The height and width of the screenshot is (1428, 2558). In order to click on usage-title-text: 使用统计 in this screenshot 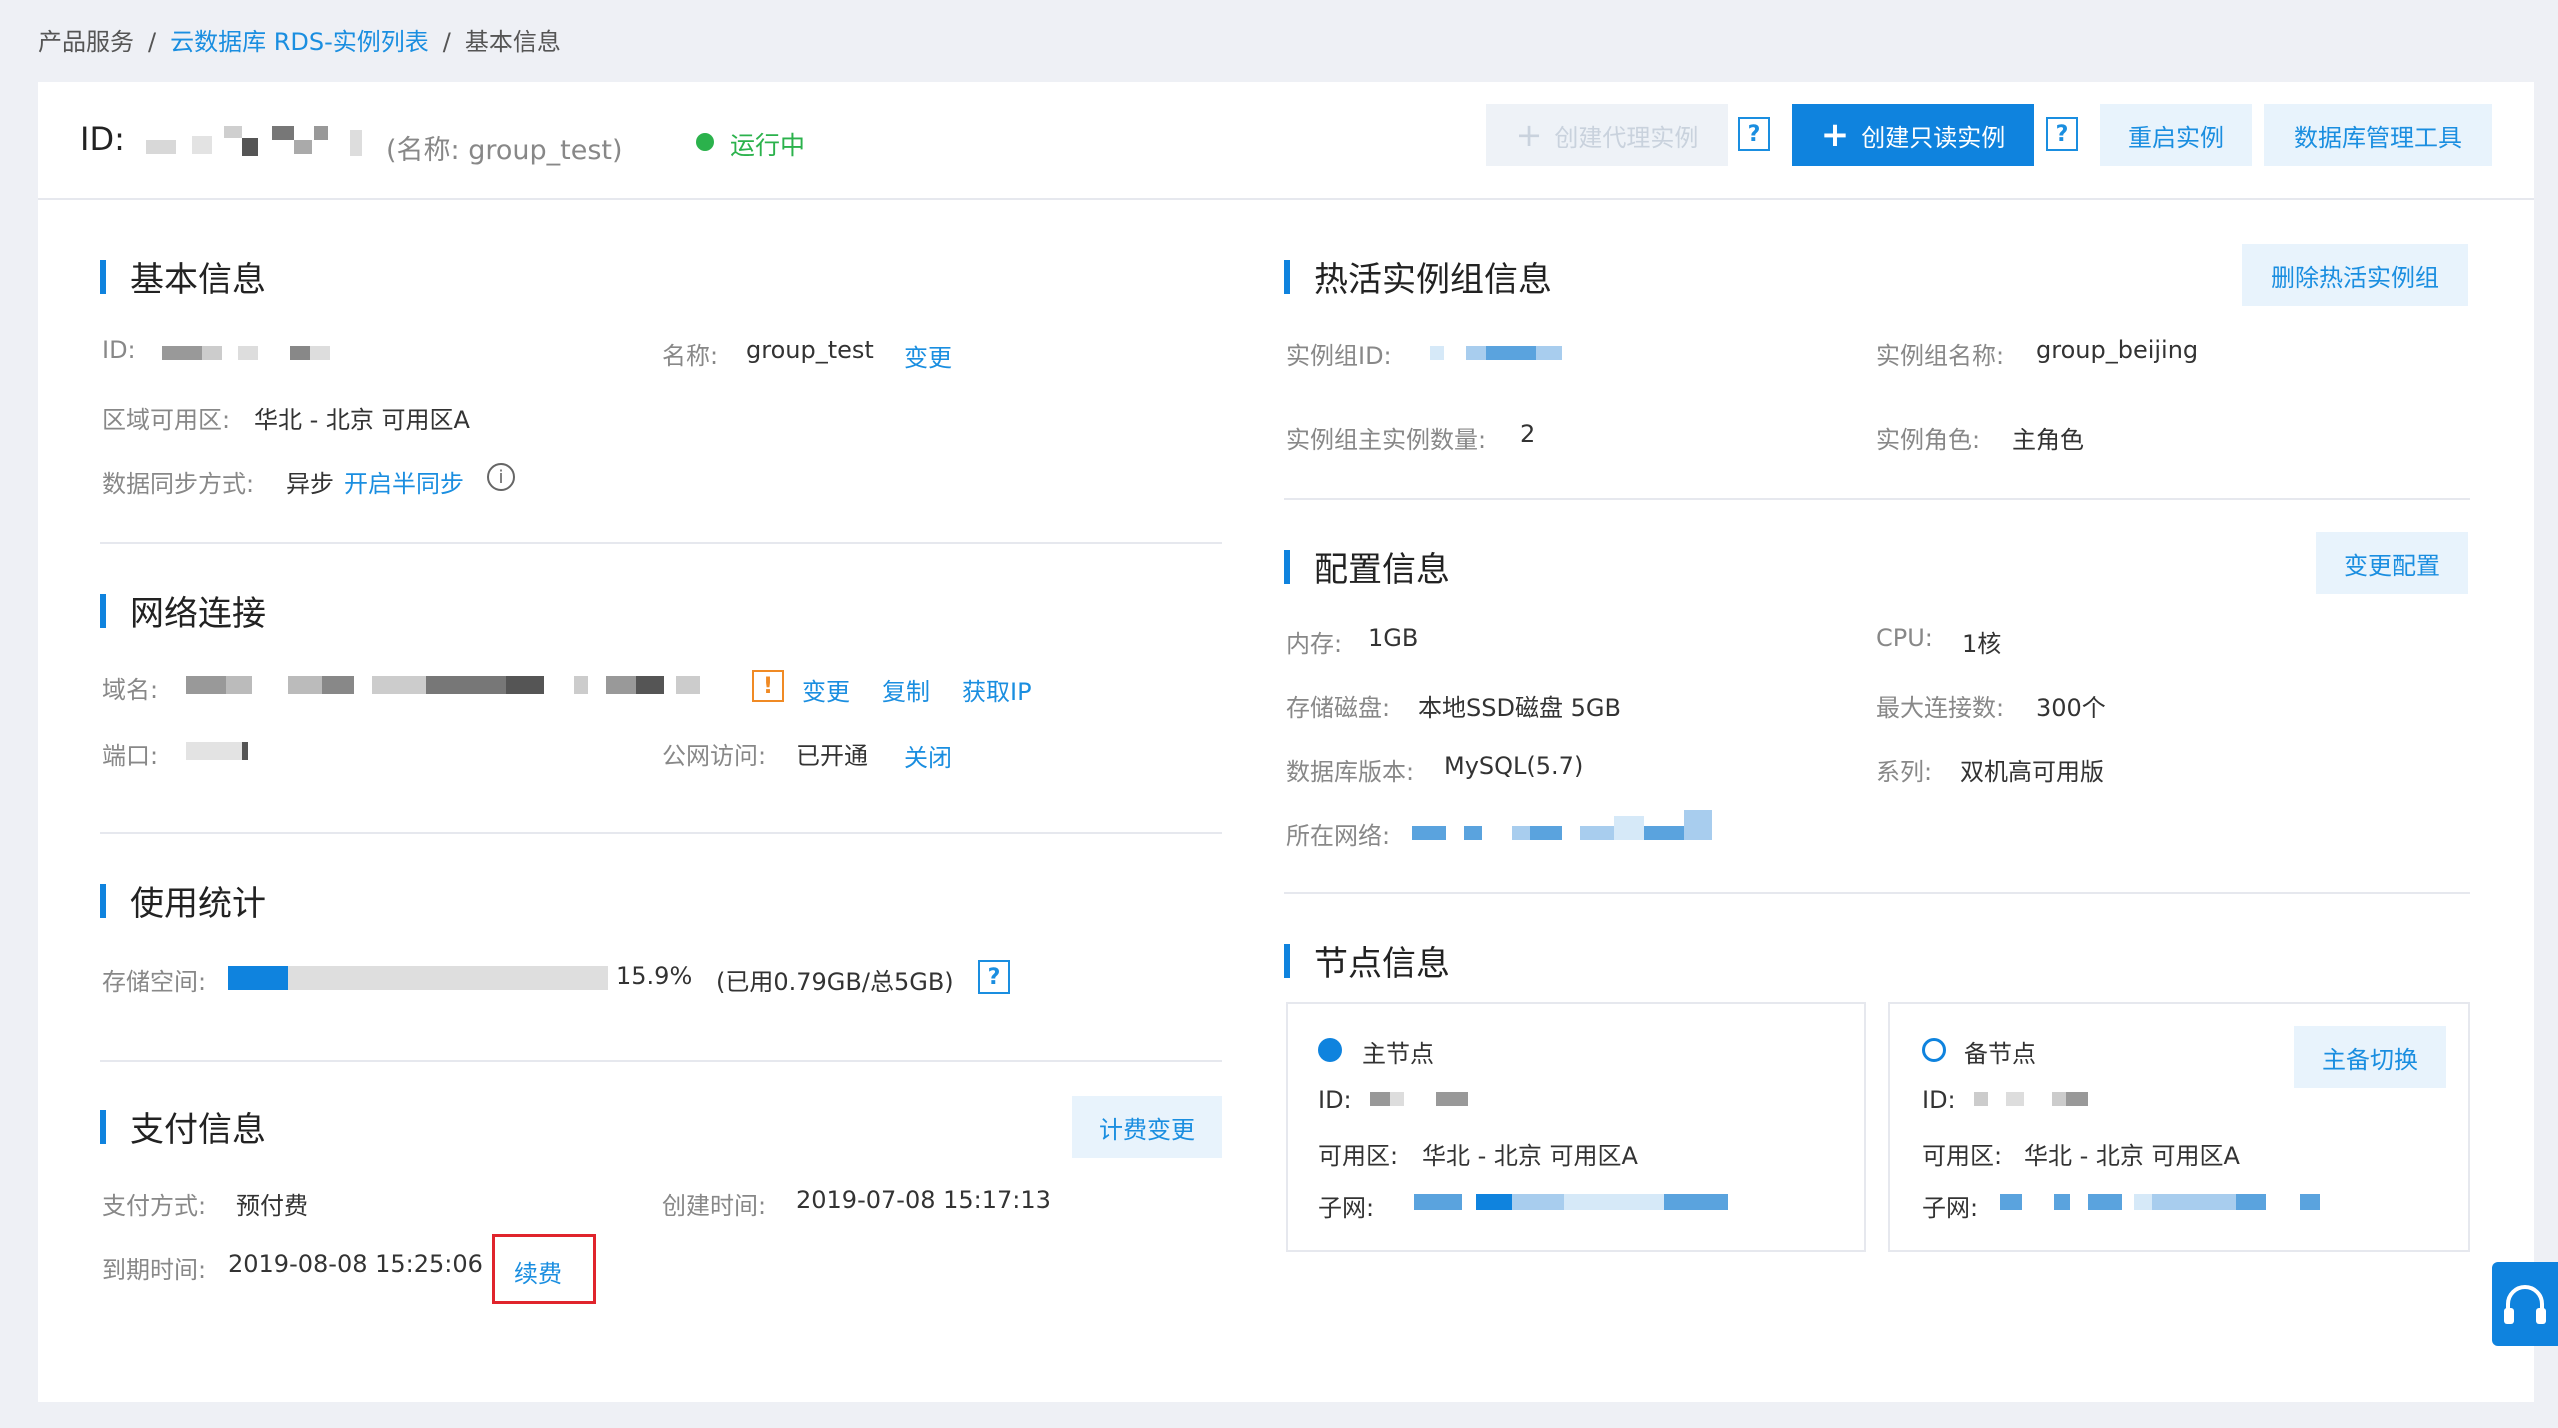, I will do `click(198, 904)`.